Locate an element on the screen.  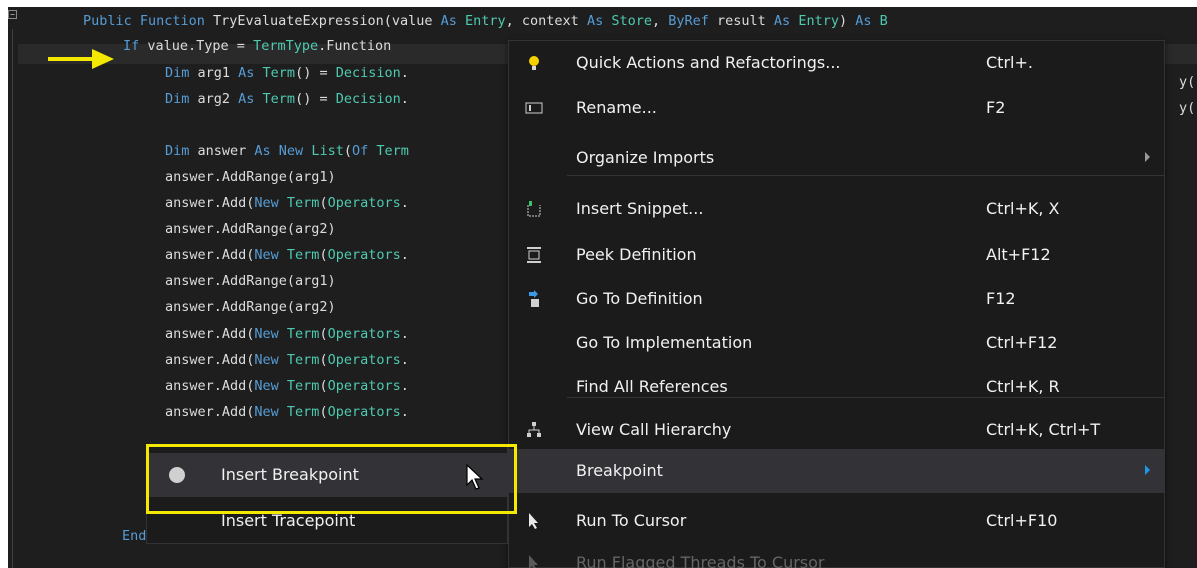
menu-item-breakpoint: Breakpoint is located at coordinates (836, 471).